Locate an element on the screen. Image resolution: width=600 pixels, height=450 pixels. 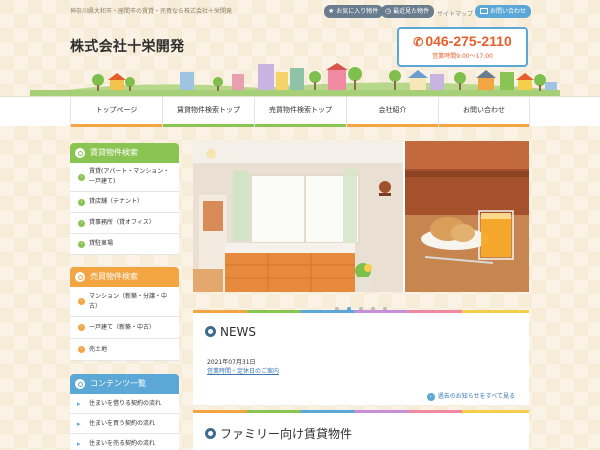
sidebar-item-rental-parking: › 貸駐車場 is located at coordinates (124, 244).